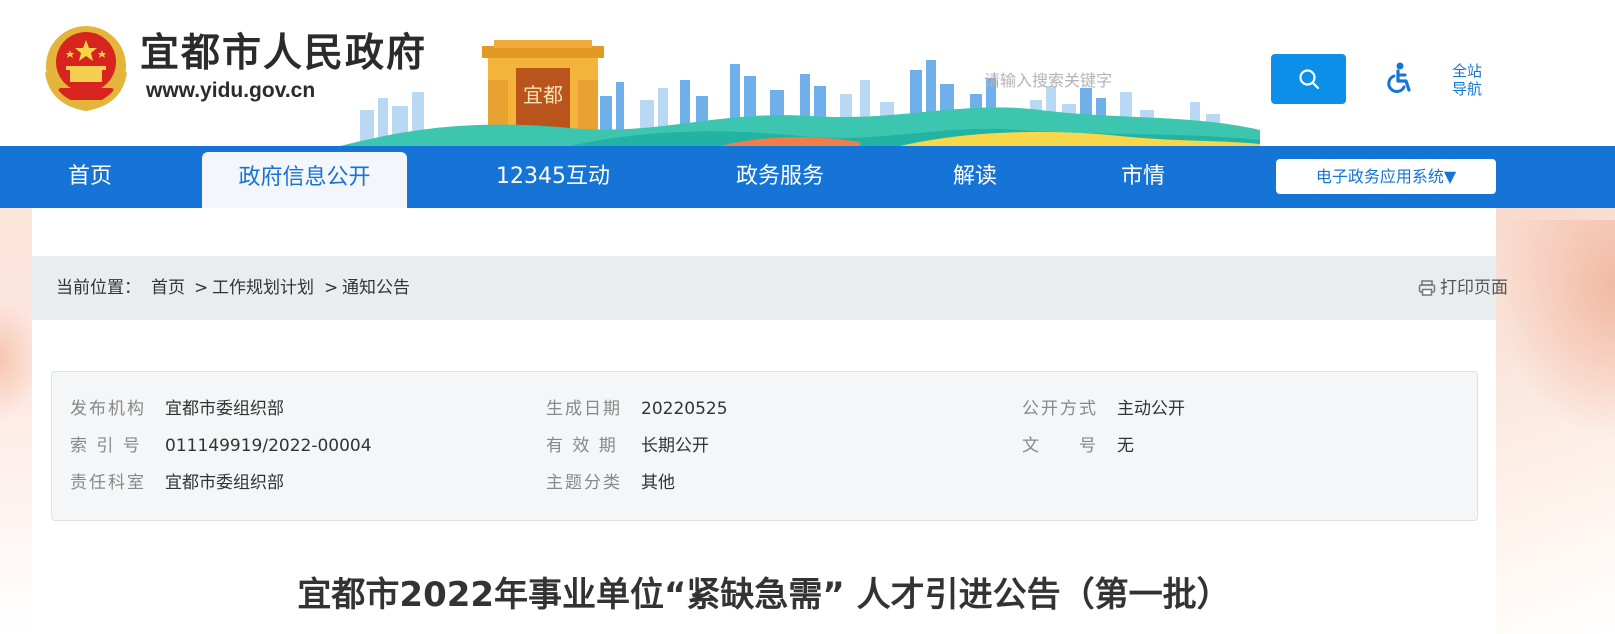 Image resolution: width=1615 pixels, height=634 pixels. I want to click on nav-item-city-info: 市情, so click(1143, 177).